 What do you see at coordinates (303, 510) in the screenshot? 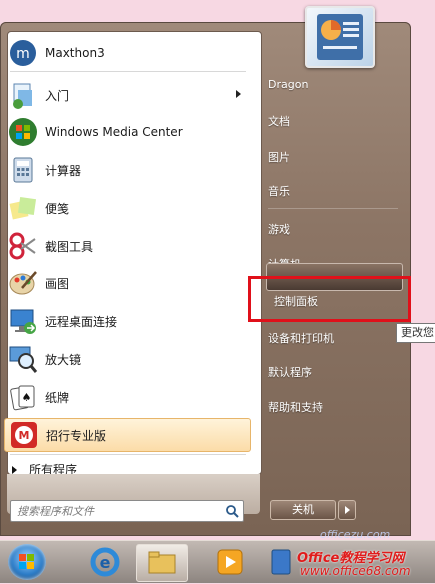
I see `shutdown-button: 关机` at bounding box center [303, 510].